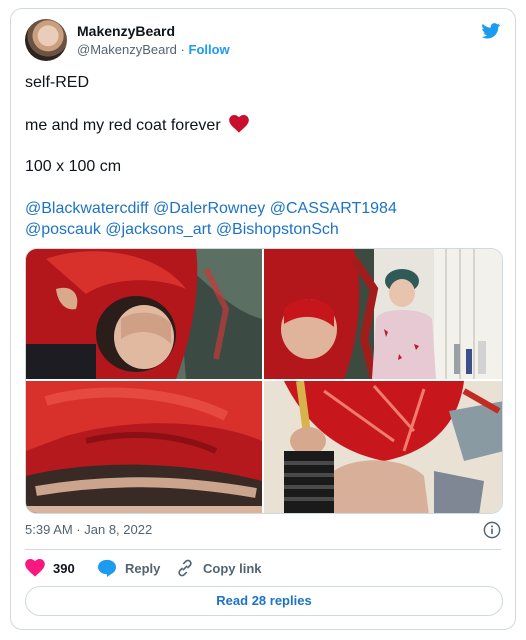 This screenshot has height=640, width=526. What do you see at coordinates (158, 229) in the screenshot?
I see `mention-link: @jacksons_art` at bounding box center [158, 229].